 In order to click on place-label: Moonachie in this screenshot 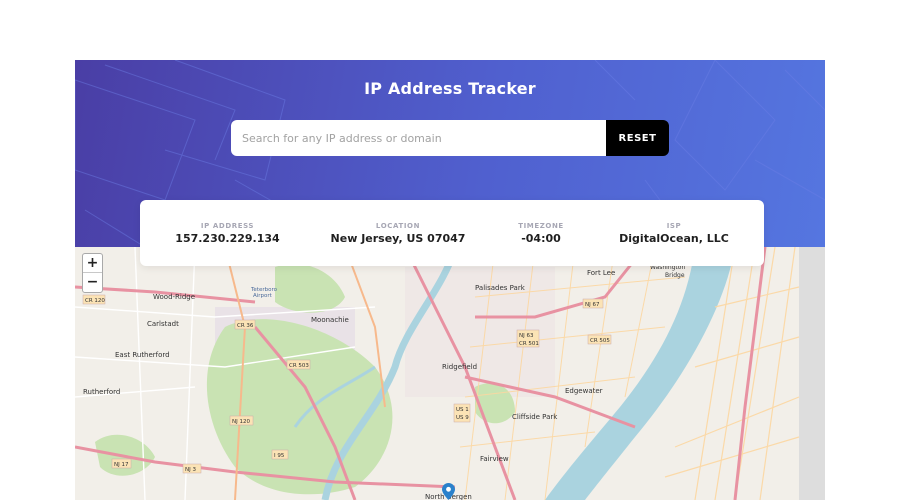, I will do `click(330, 320)`.